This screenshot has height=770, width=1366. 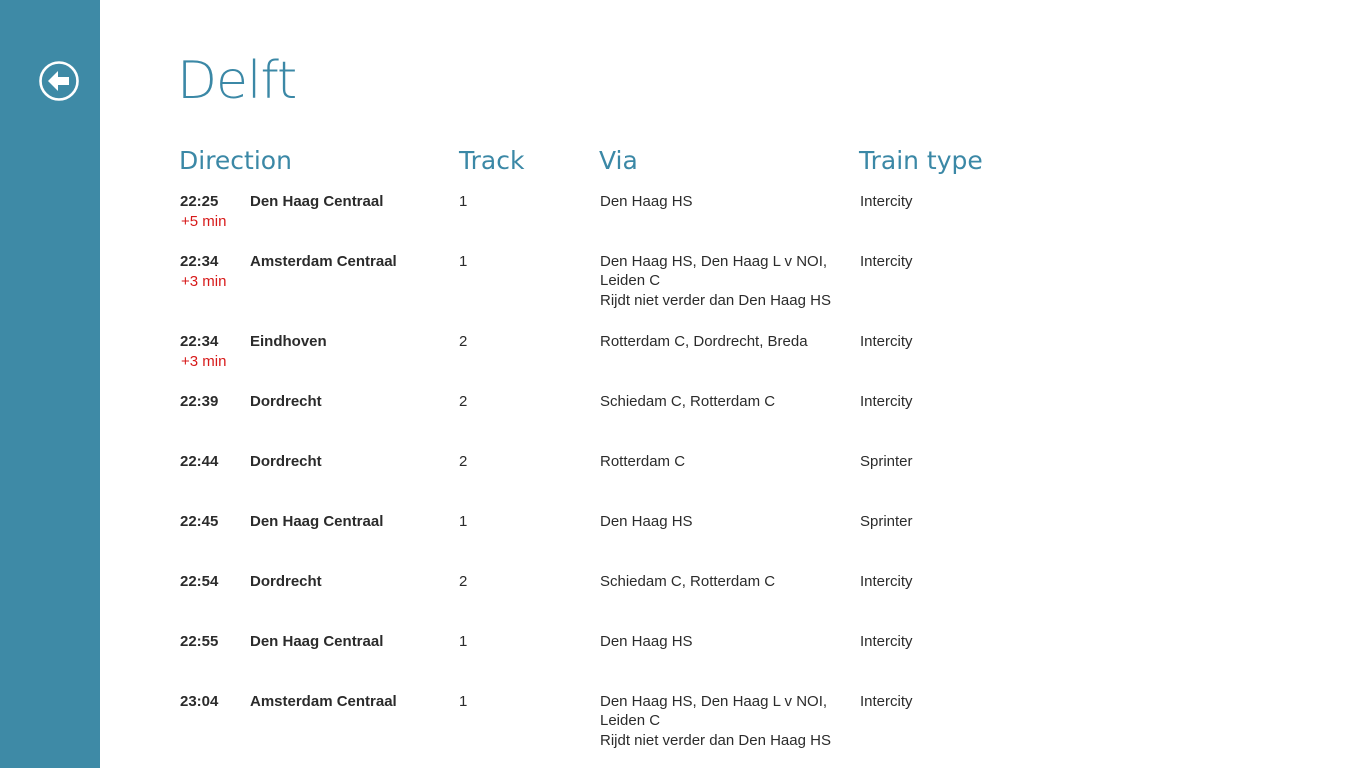 I want to click on departure-row: 22:44 Dordrecht 2 Rotterdam C Sprinter, so click(x=733, y=480).